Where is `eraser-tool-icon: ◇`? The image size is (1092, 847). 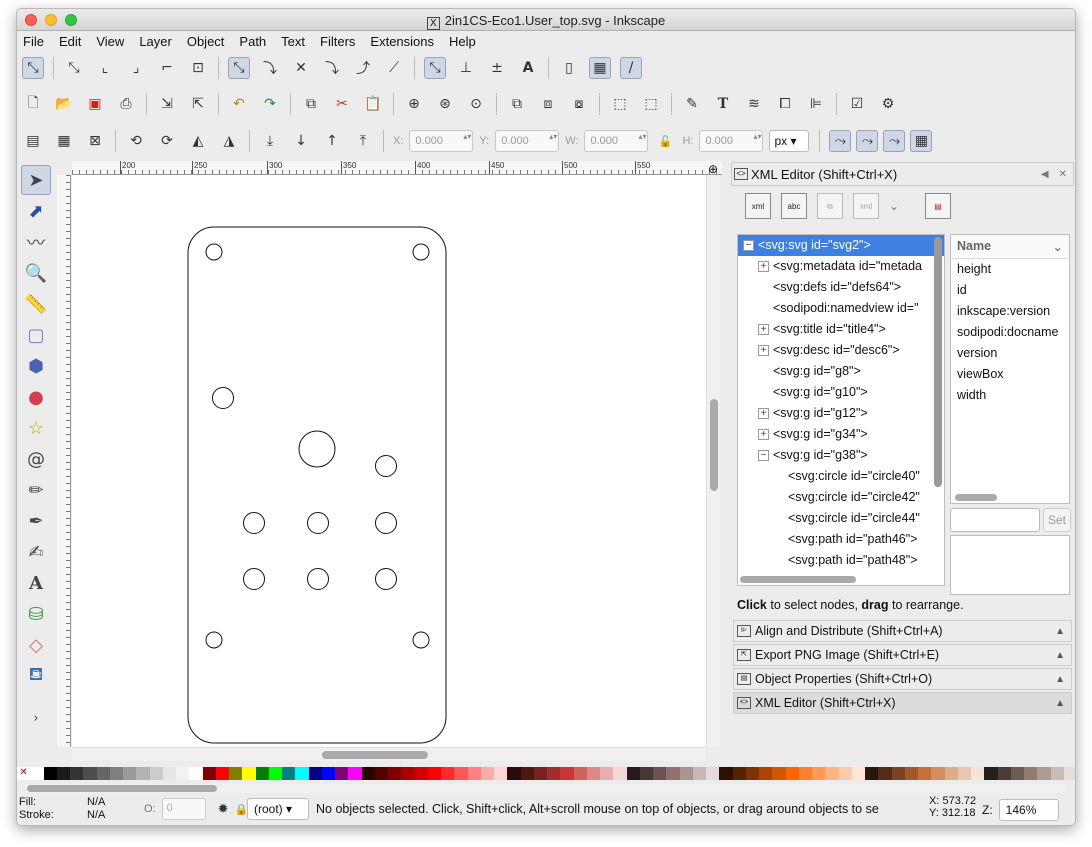 eraser-tool-icon: ◇ is located at coordinates (36, 645).